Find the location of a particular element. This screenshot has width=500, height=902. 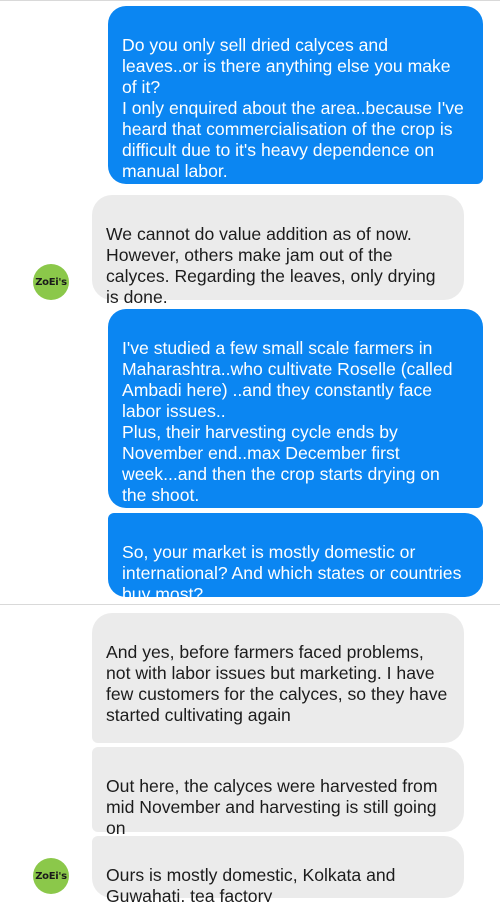

top-divider is located at coordinates (250, 0).